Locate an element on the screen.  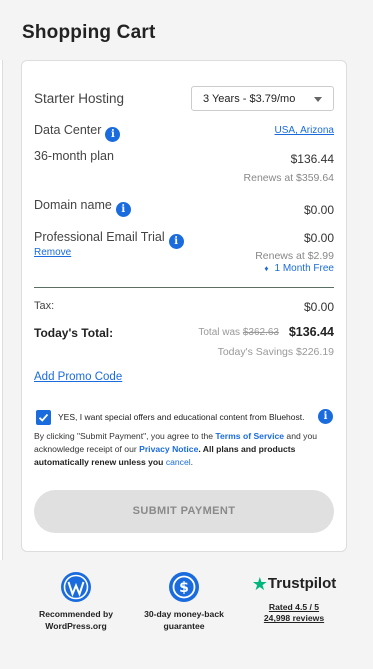
total-label: Today's Total: is located at coordinates (74, 333).